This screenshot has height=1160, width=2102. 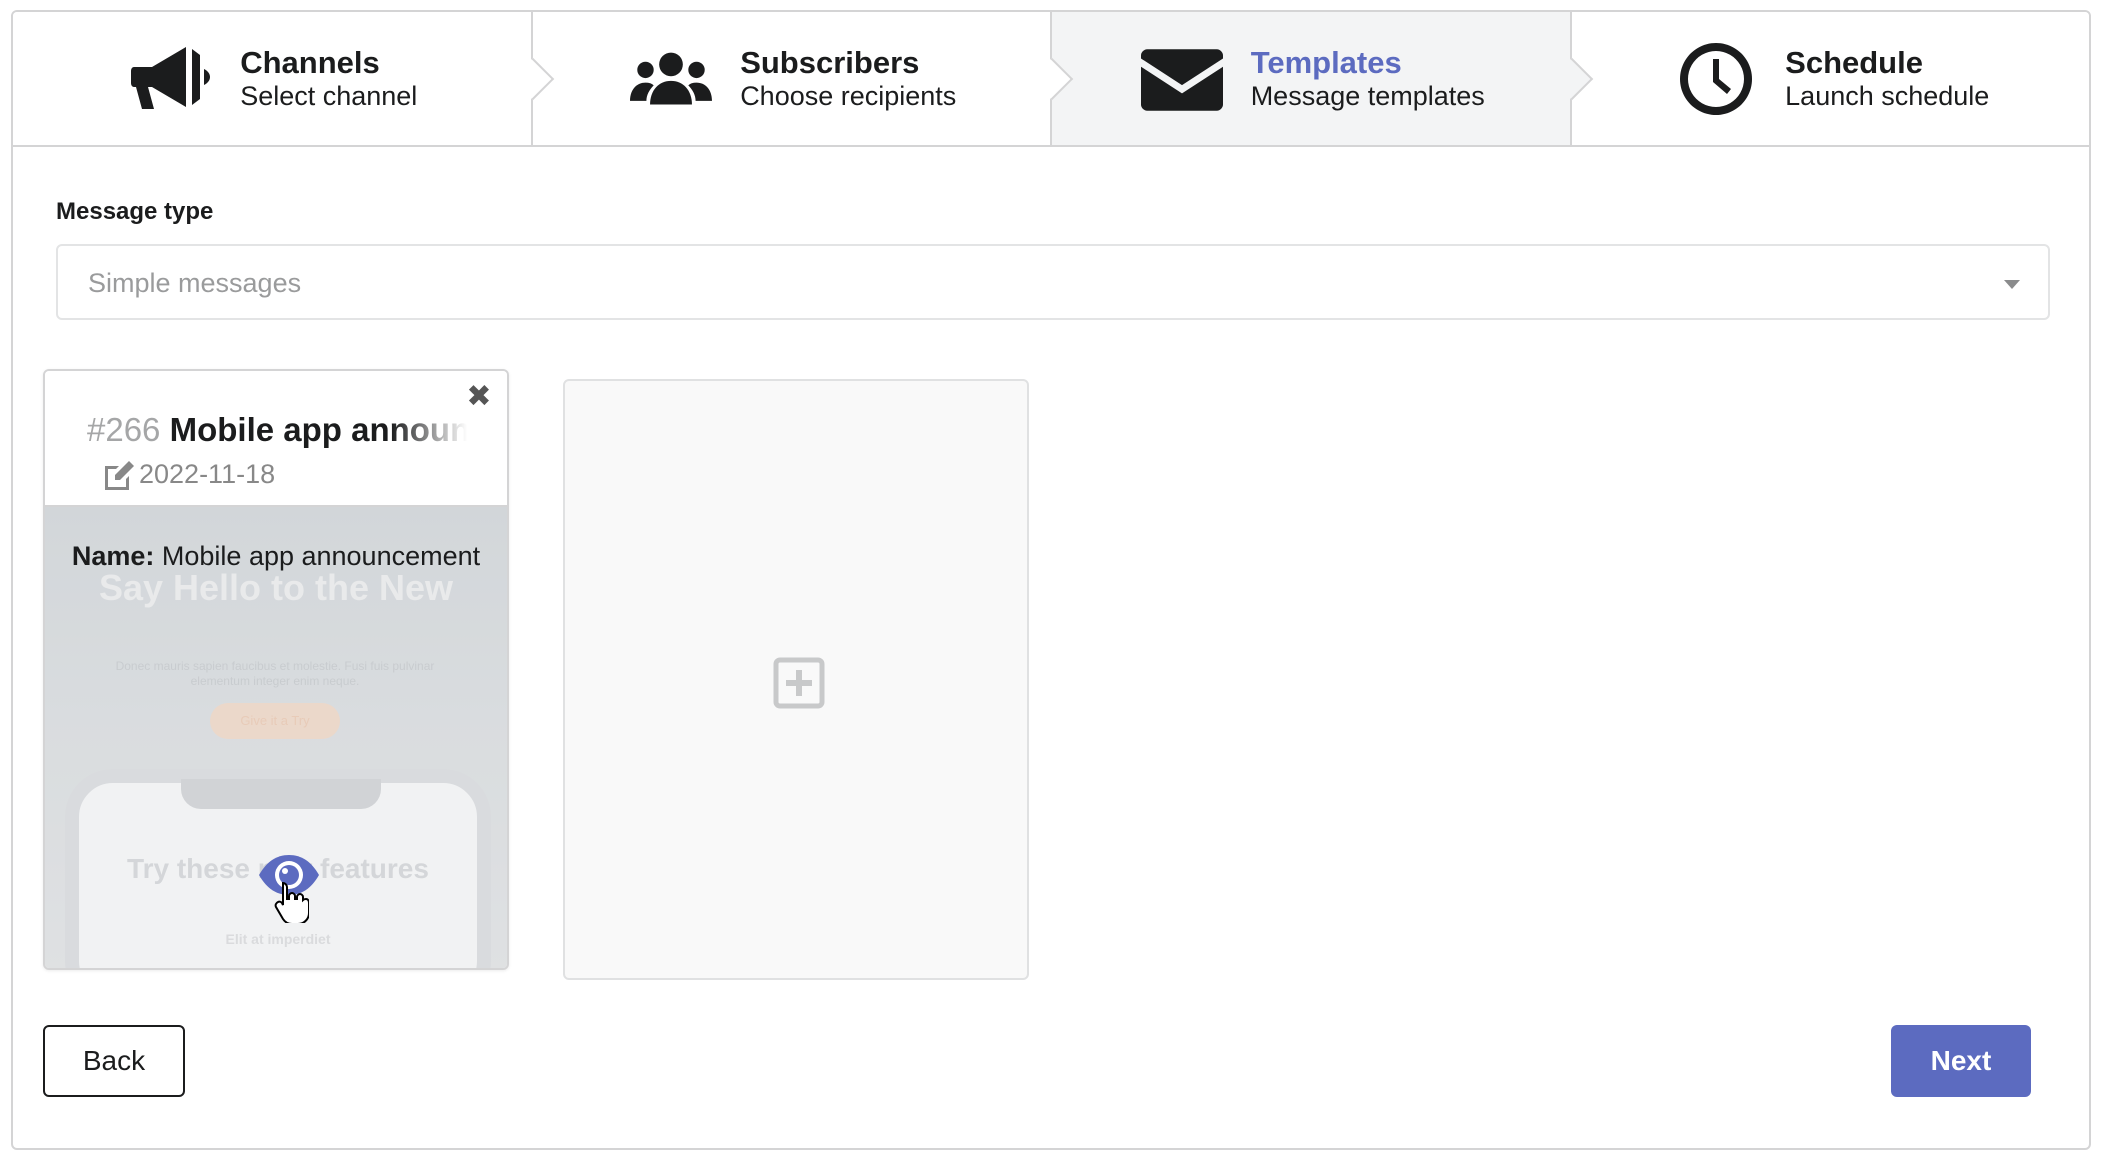 What do you see at coordinates (1182, 79) in the screenshot?
I see `envelope-icon` at bounding box center [1182, 79].